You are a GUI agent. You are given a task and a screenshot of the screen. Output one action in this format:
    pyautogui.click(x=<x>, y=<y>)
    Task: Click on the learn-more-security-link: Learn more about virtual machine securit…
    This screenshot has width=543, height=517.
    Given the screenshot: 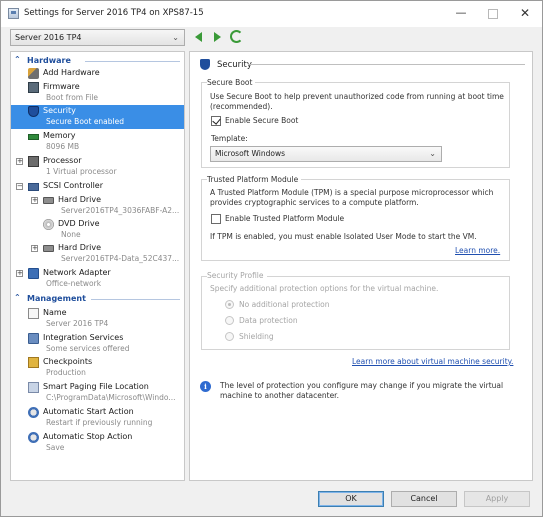 What is the action you would take?
    pyautogui.click(x=432, y=361)
    